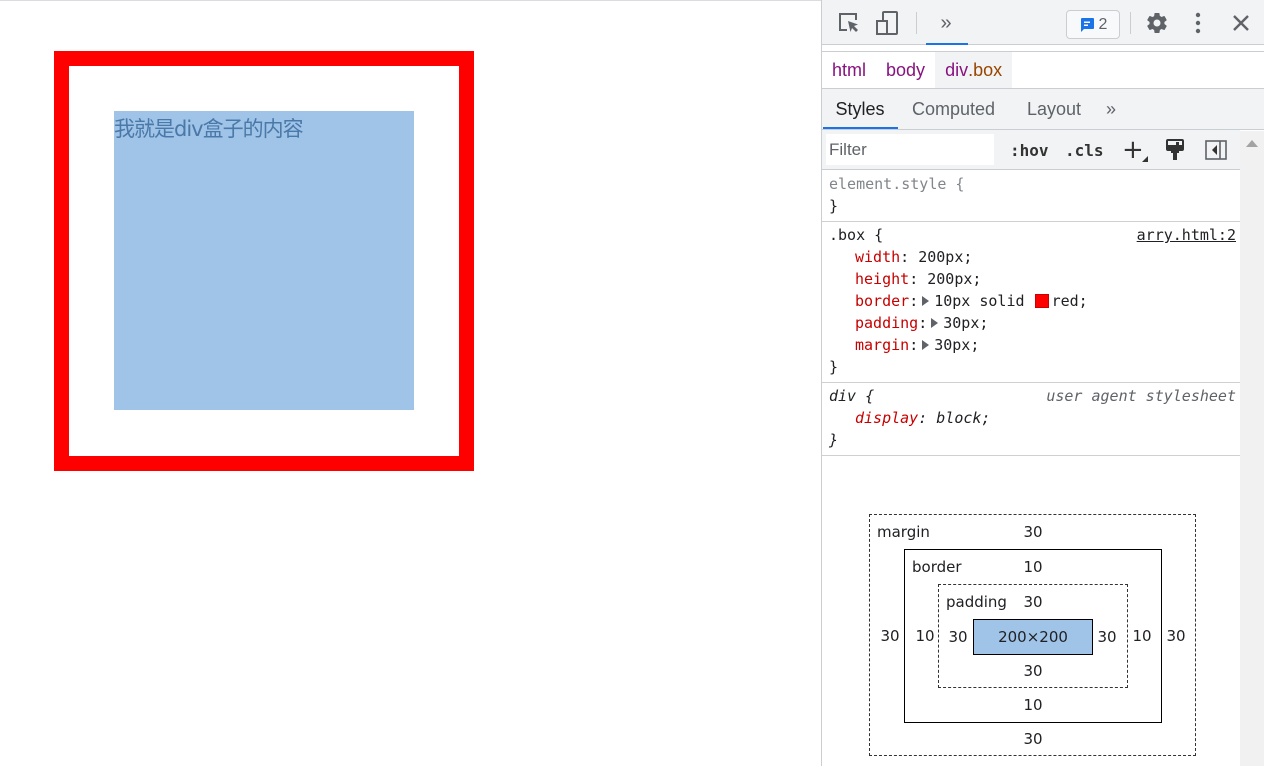 The image size is (1264, 766). Describe the element at coordinates (1175, 150) in the screenshot. I see `rendering-emulations-button` at that location.